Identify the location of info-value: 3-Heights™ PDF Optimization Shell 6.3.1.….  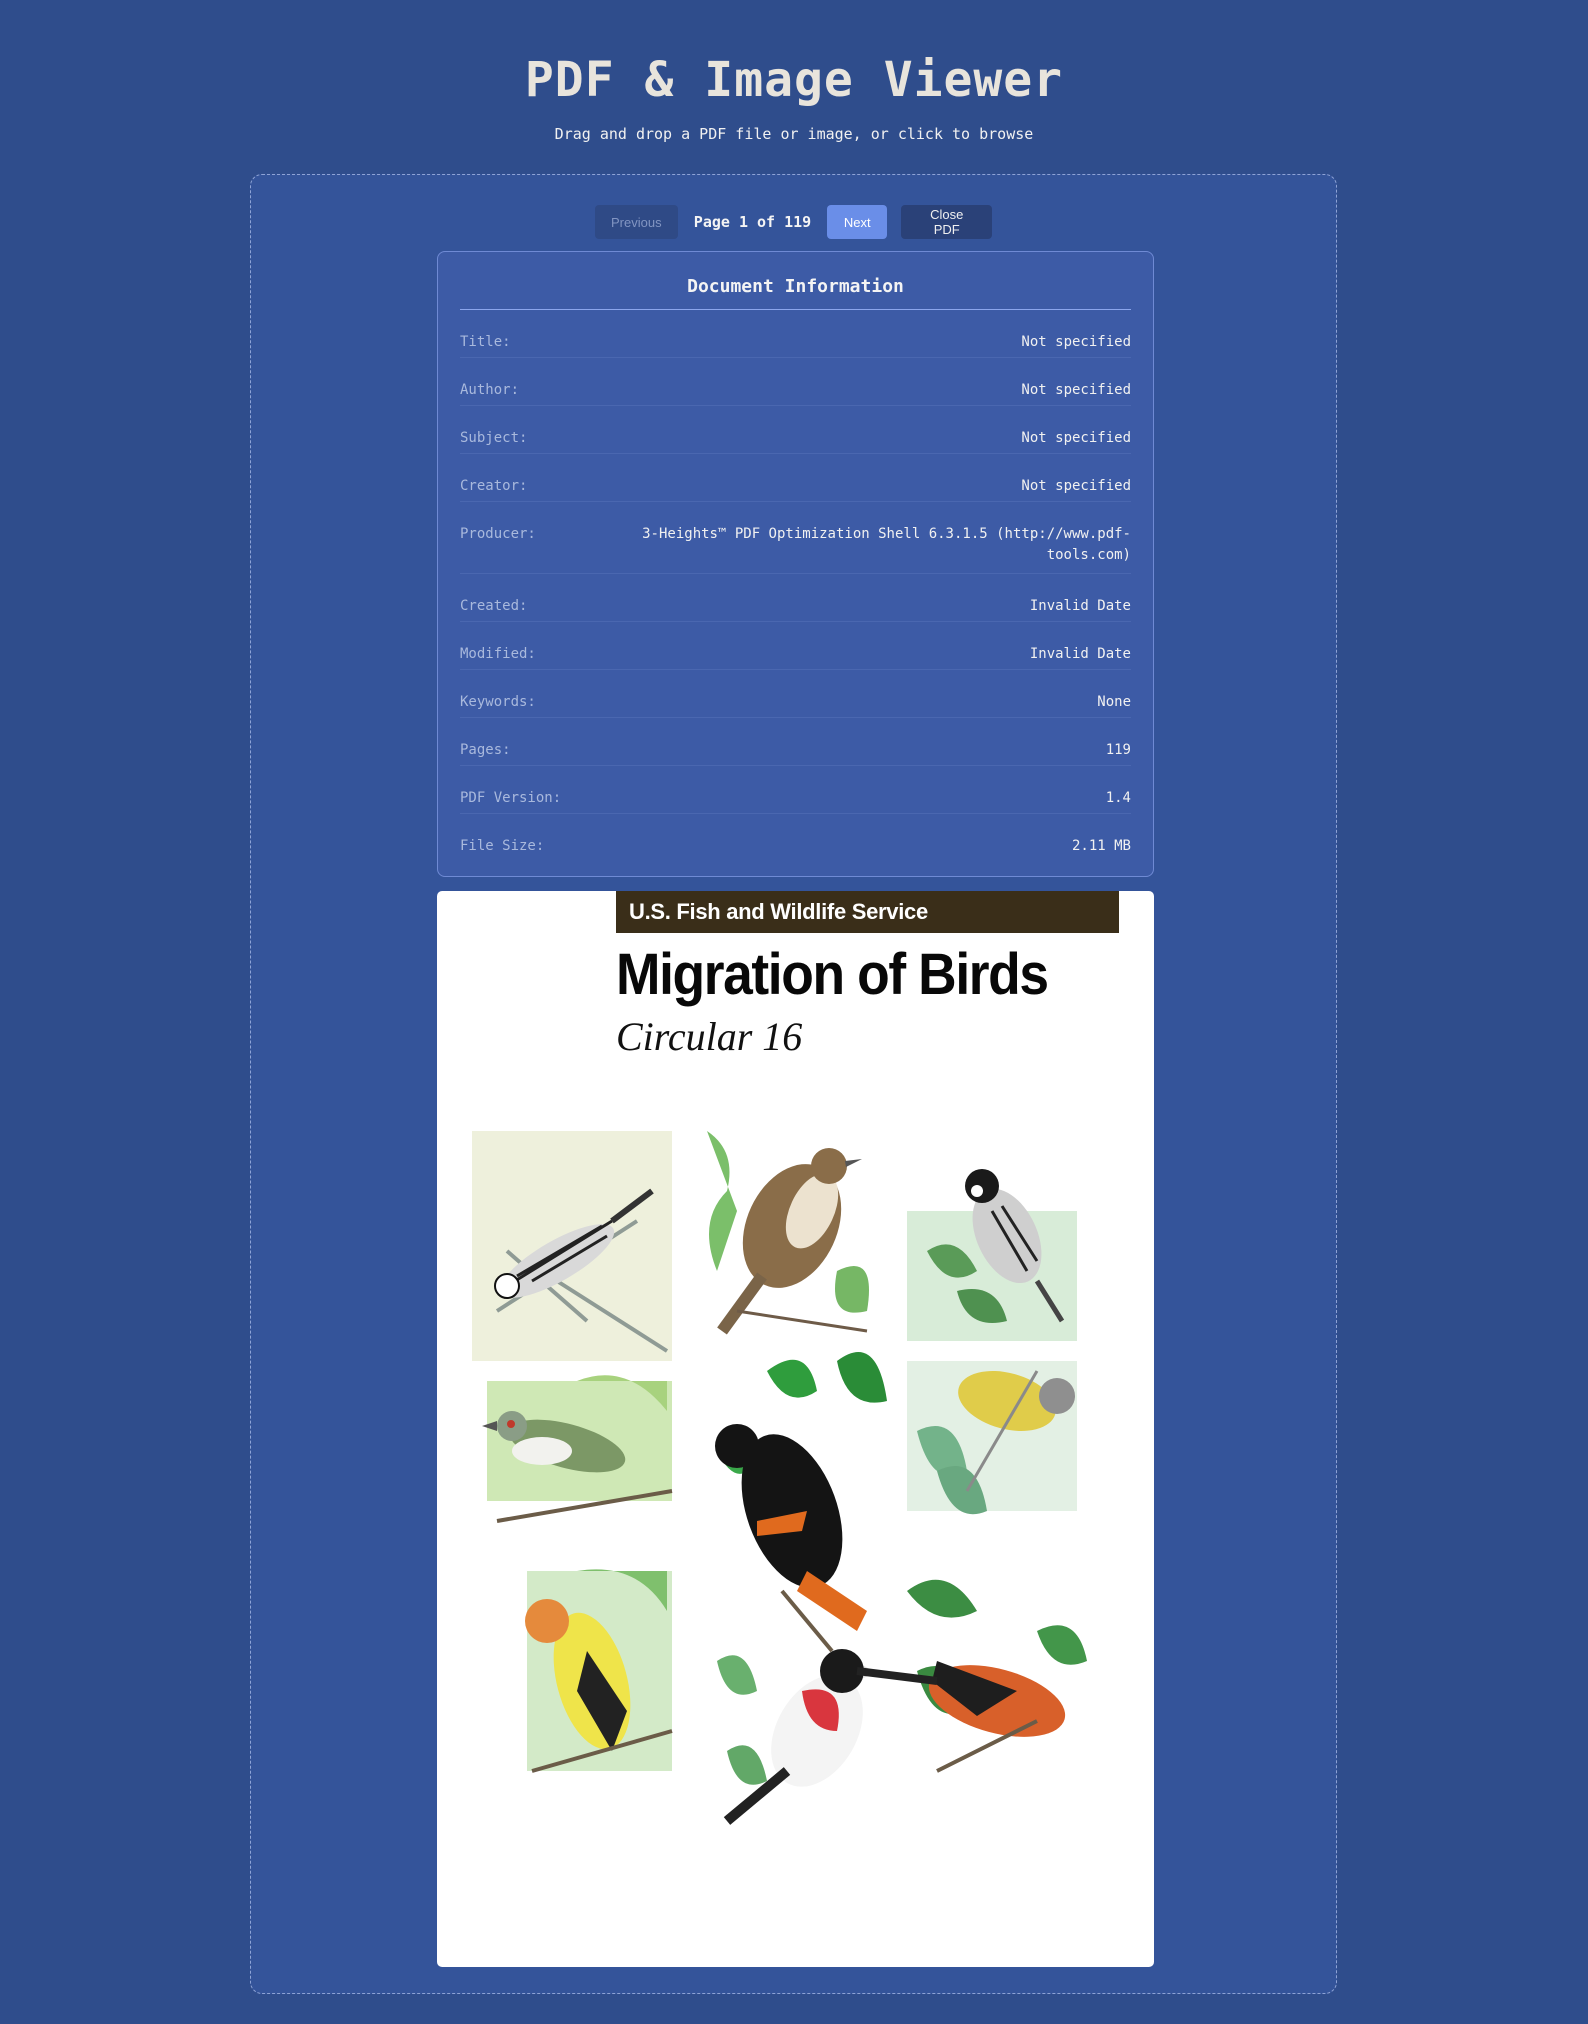
(886, 544).